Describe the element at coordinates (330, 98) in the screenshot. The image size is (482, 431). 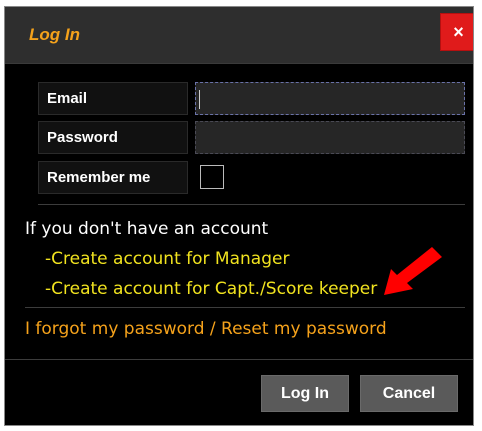
I see `email-field` at that location.